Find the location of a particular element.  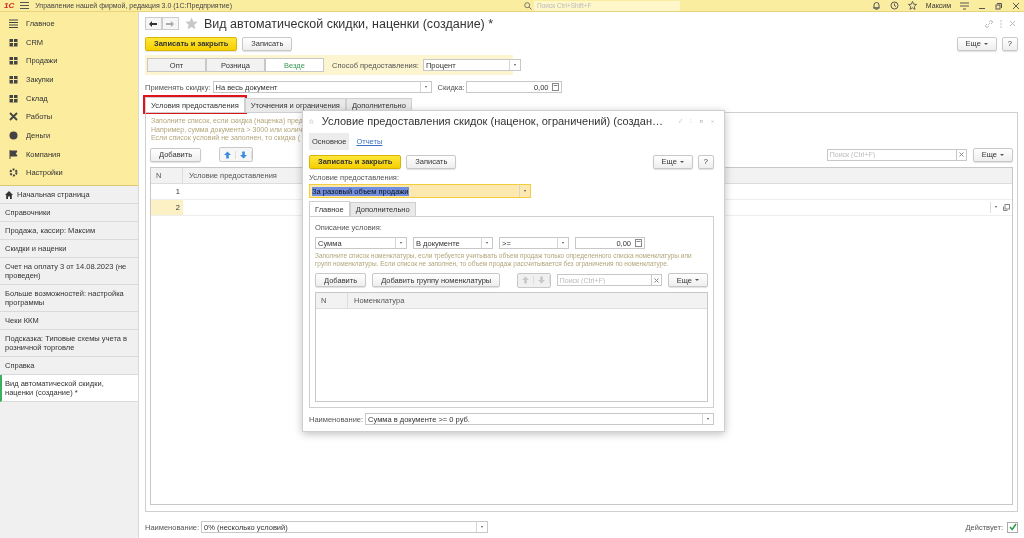

close-icon is located at coordinates (1016, 5).